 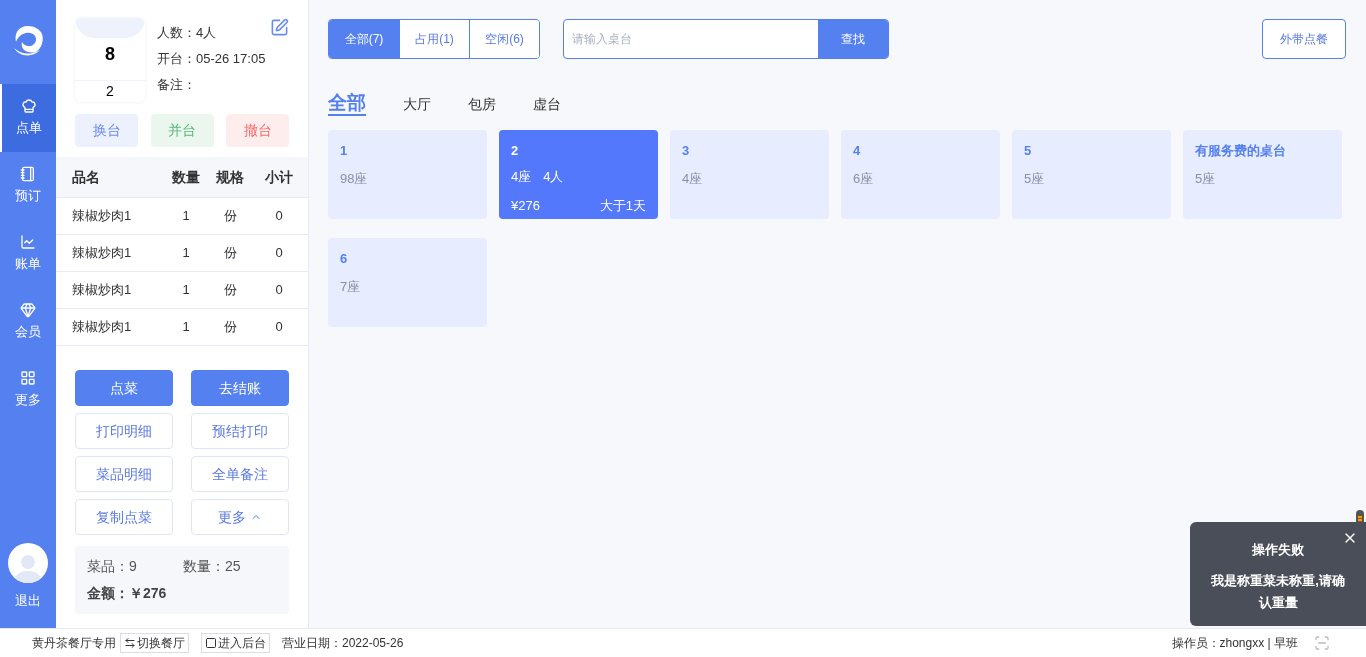 What do you see at coordinates (686, 151) in the screenshot?
I see `table-tile-name: 3` at bounding box center [686, 151].